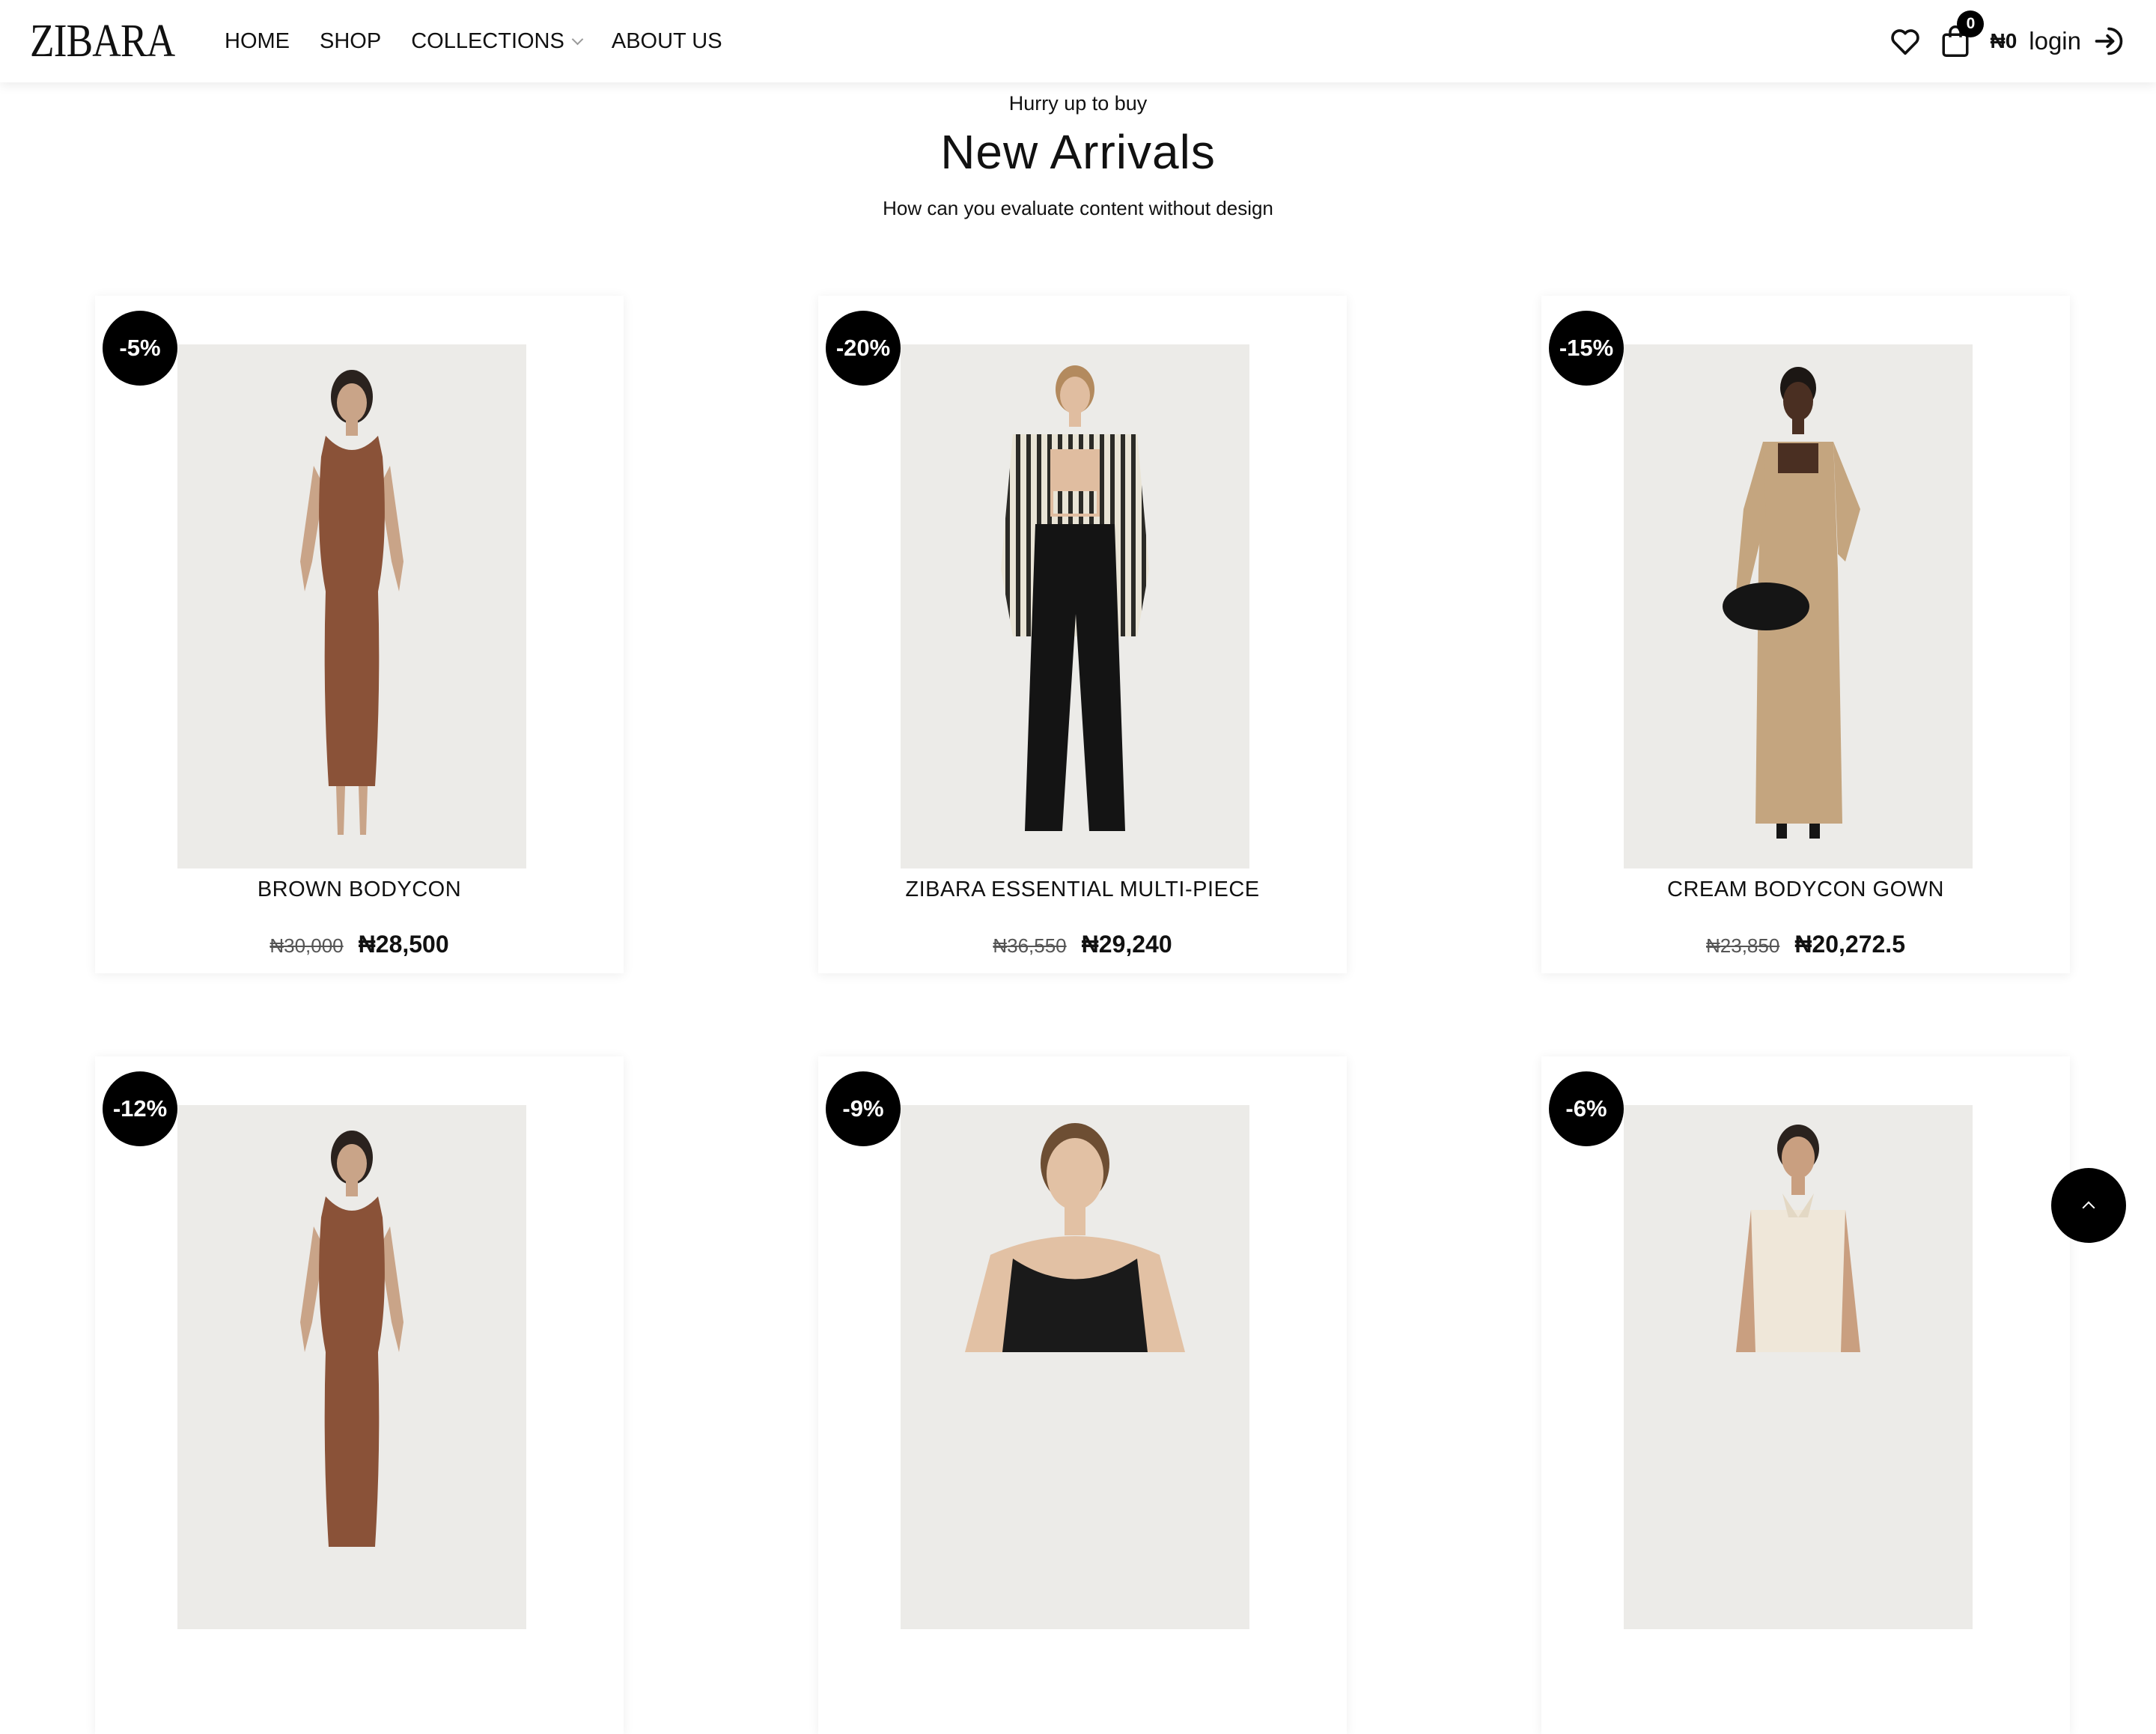  I want to click on chevron-up-icon, so click(2088, 1207).